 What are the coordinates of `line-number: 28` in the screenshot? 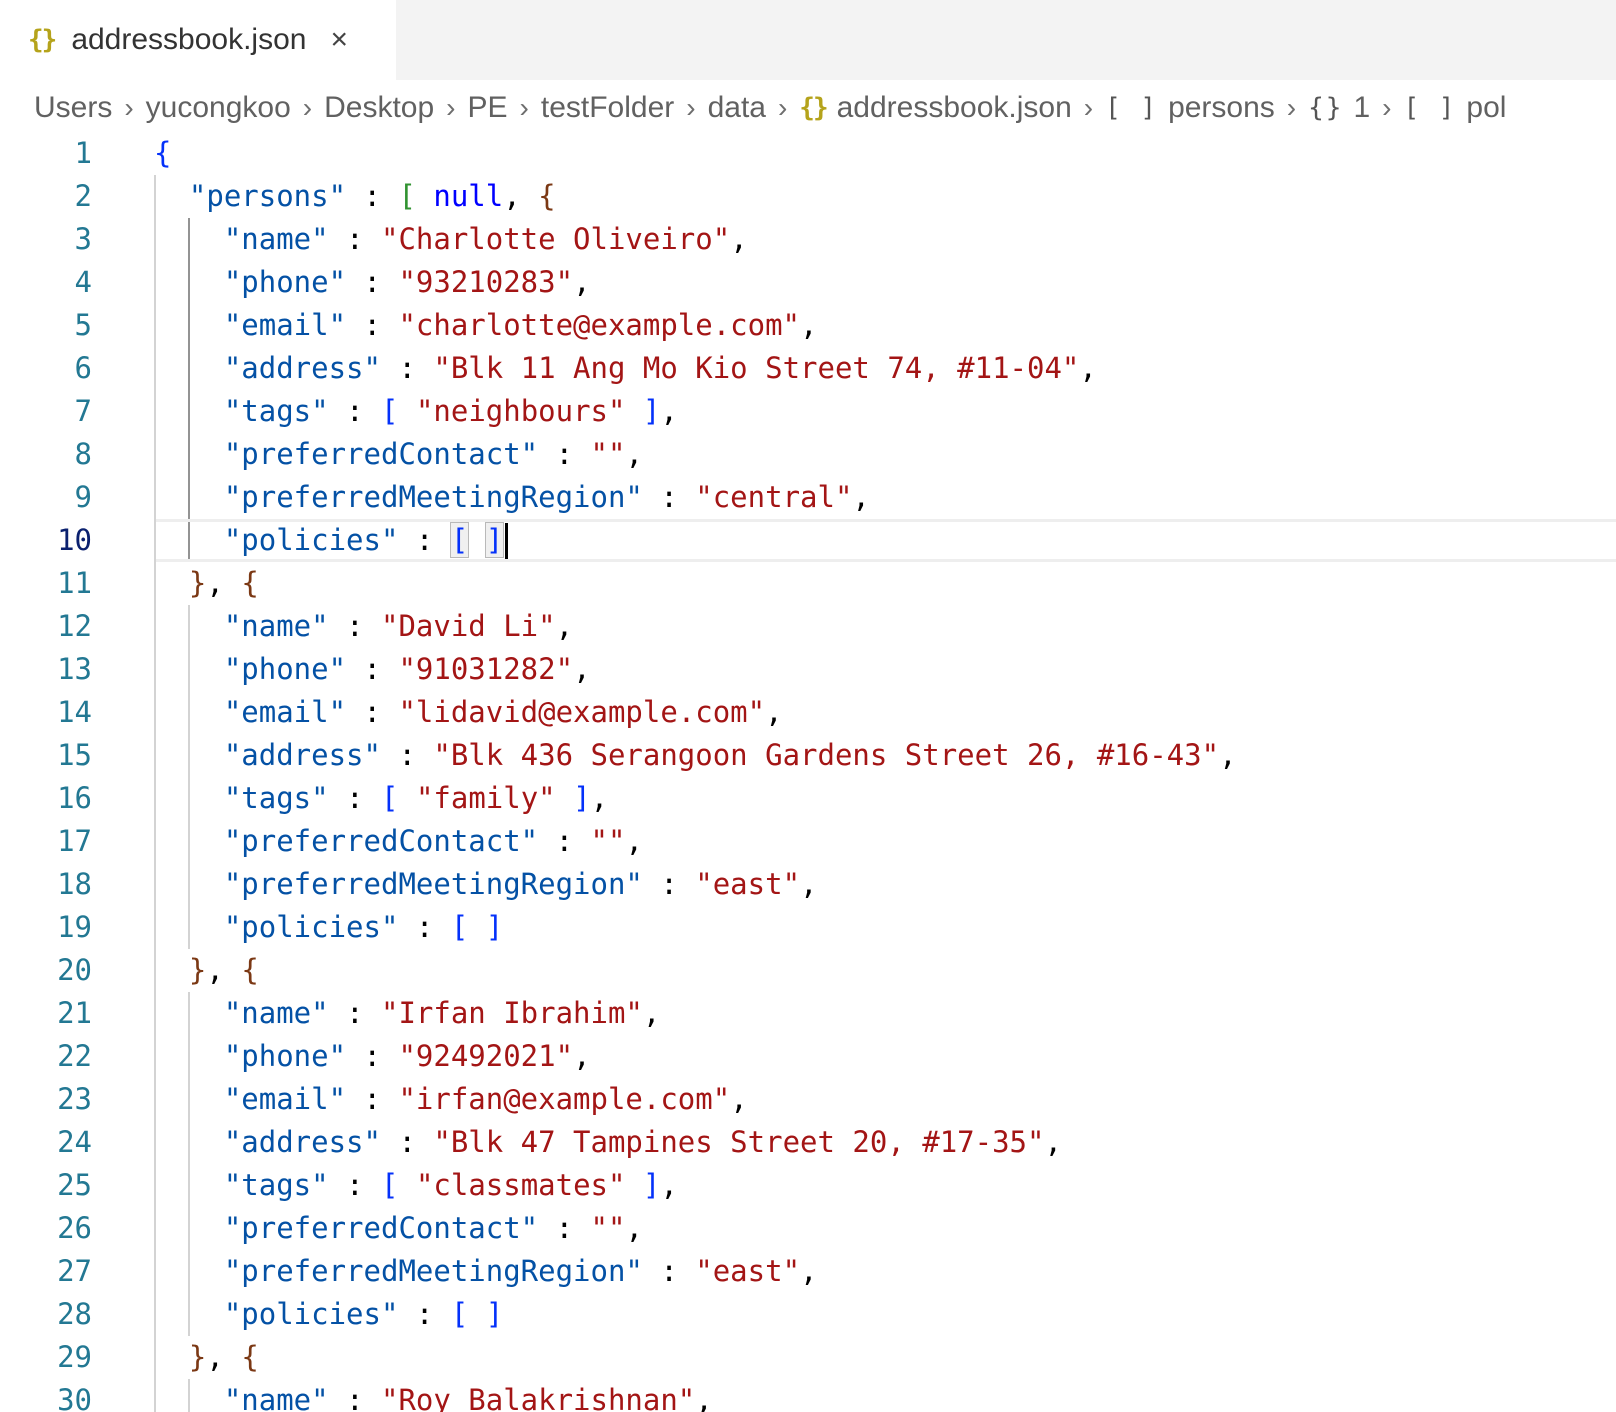 It's located at (74, 1314).